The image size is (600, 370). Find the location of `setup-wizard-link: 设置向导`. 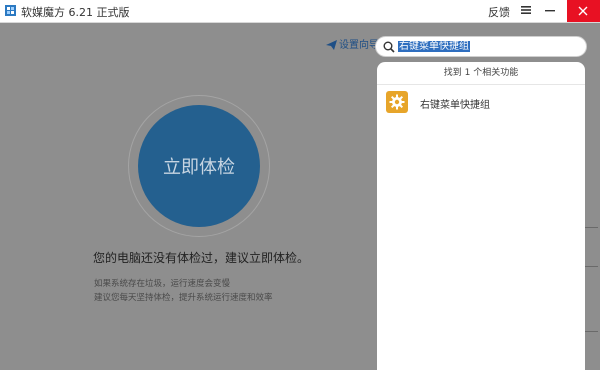

setup-wizard-link: 设置向导 is located at coordinates (352, 43).